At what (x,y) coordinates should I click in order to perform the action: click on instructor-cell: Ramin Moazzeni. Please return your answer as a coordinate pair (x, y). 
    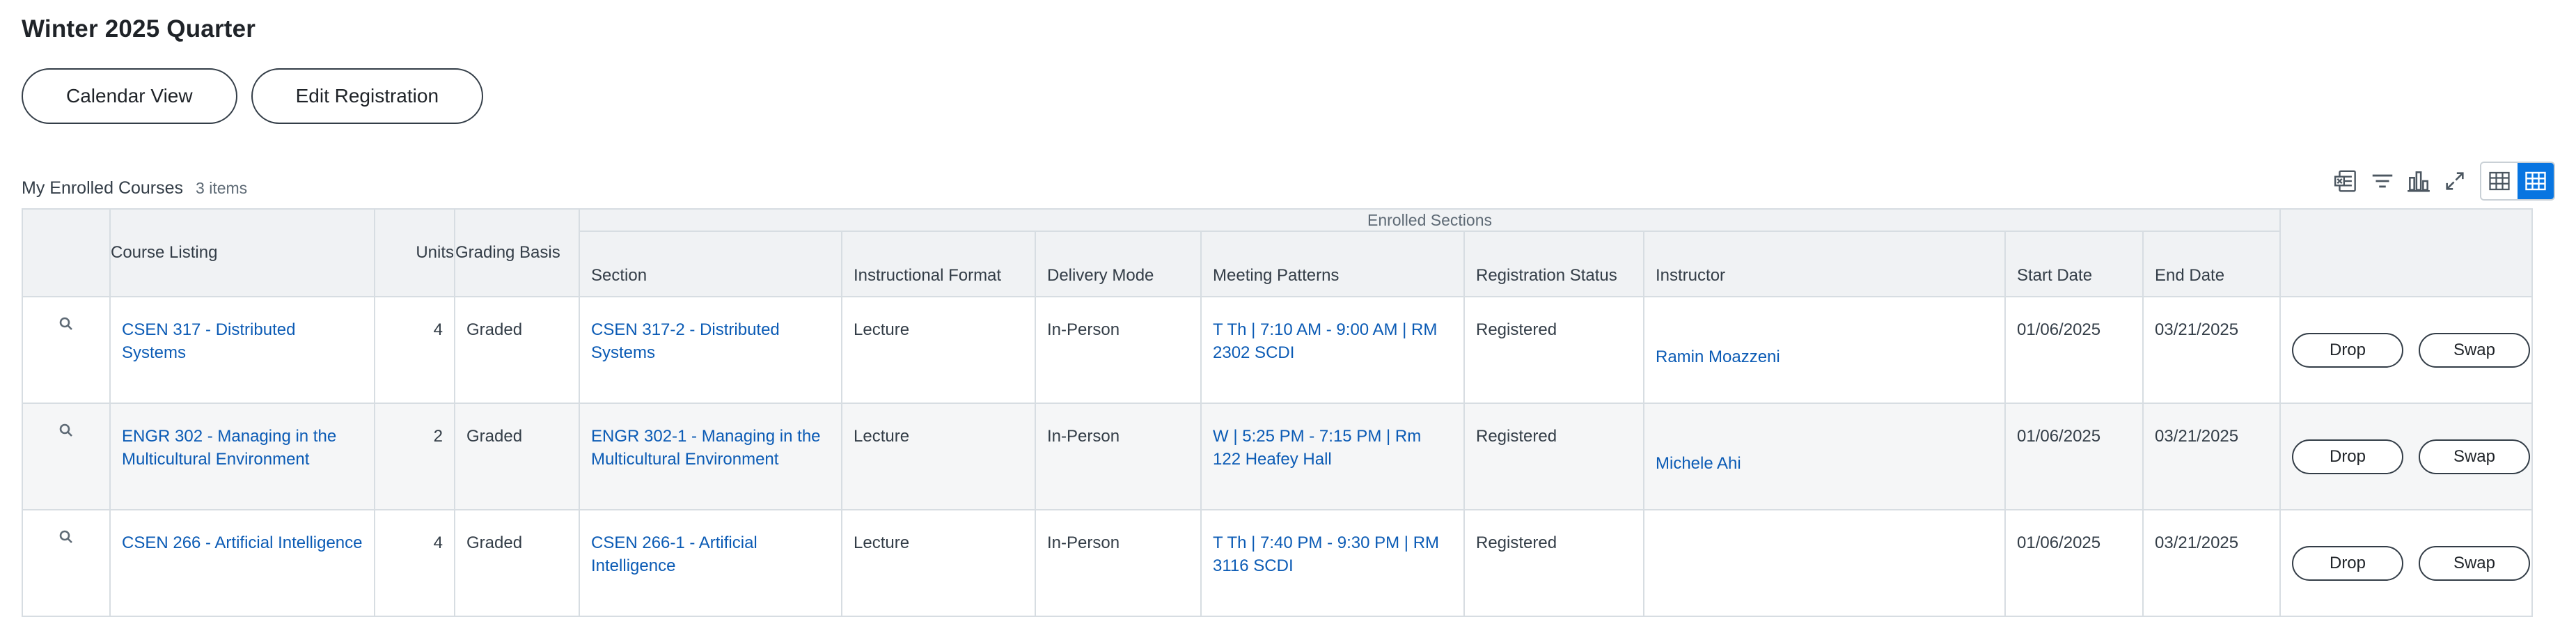
    Looking at the image, I should click on (1824, 350).